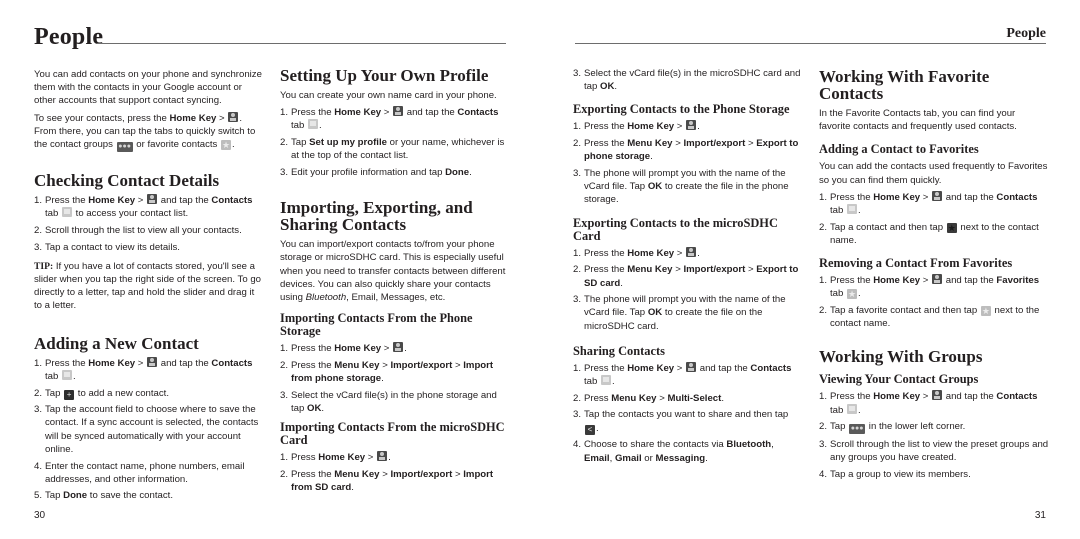  Describe the element at coordinates (857, 429) in the screenshot. I see `groups-icon: ●●●` at that location.